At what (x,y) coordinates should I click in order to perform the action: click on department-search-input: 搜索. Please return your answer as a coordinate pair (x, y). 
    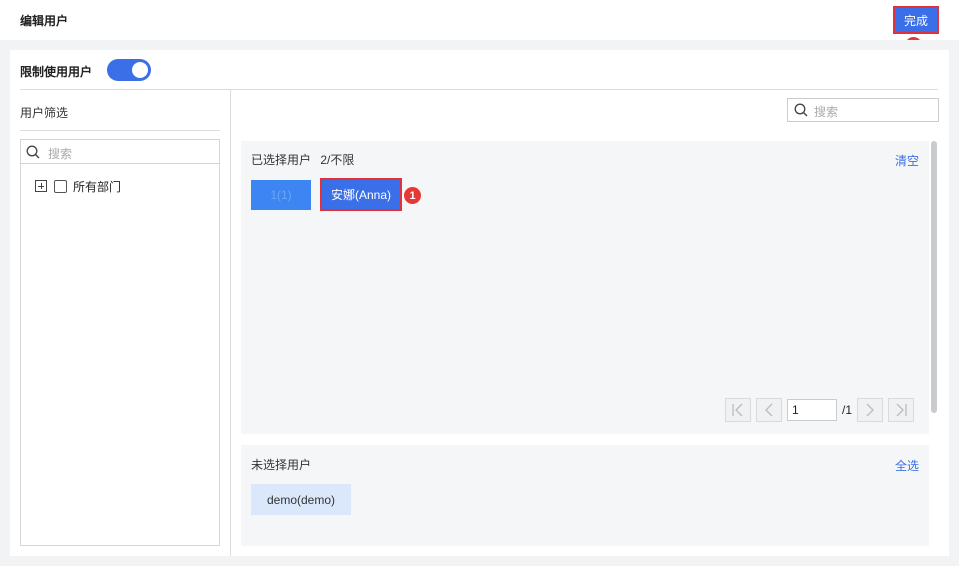
    Looking at the image, I should click on (120, 152).